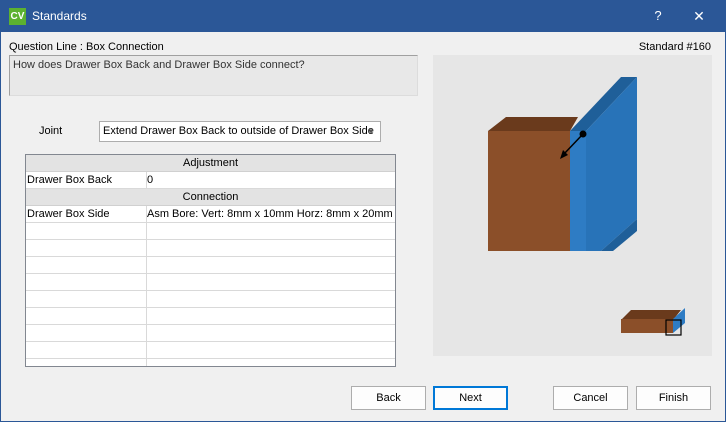 The height and width of the screenshot is (422, 726). Describe the element at coordinates (363, 16) in the screenshot. I see `title-bar: CV Standards ? ✕` at that location.